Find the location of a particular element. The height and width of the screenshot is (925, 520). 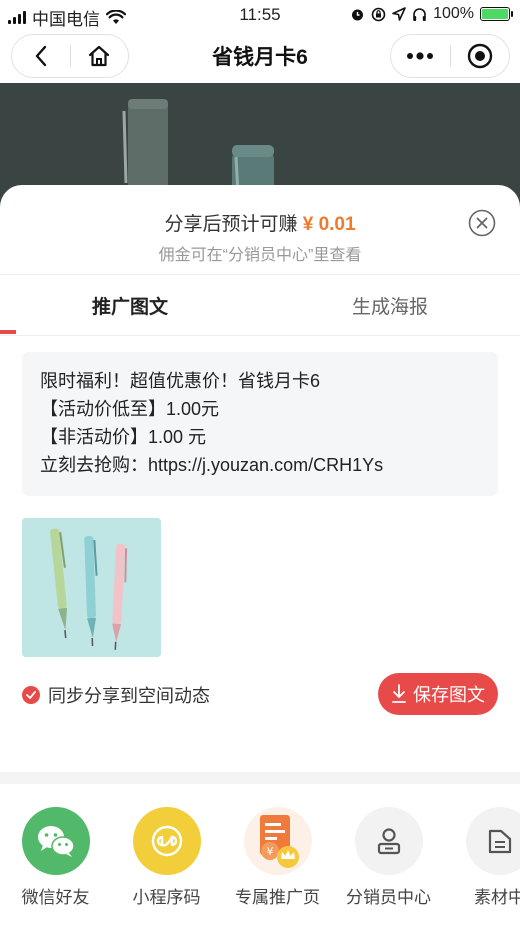

share-options: 微信好友 小程序码 ¥ 专属推广页 分销员中心 素材中 is located at coordinates (260, 857).